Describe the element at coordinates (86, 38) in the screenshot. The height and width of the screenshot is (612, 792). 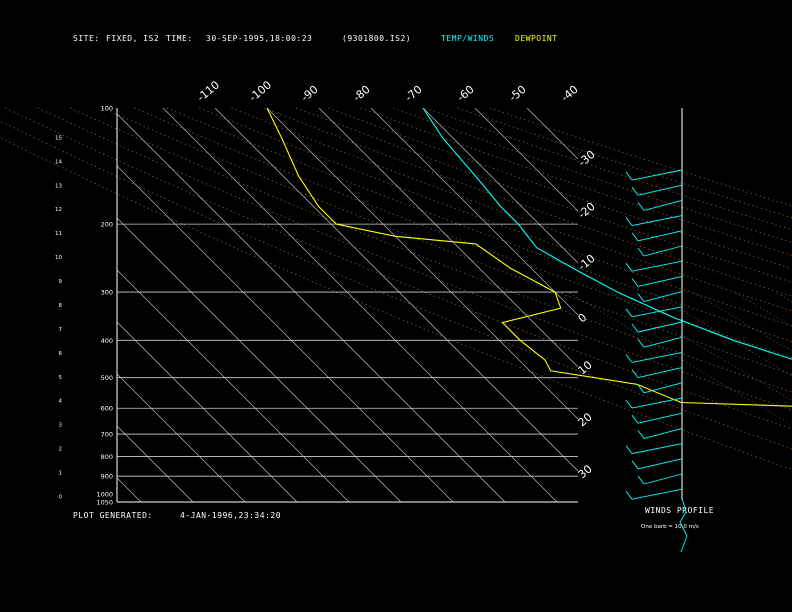
I see `site-label: SITE:` at that location.